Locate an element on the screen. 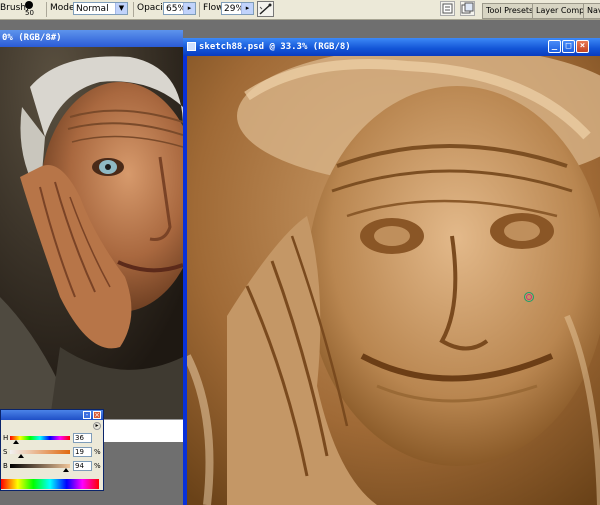 The width and height of the screenshot is (600, 505). color-palette-titlebar: - × is located at coordinates (52, 415).